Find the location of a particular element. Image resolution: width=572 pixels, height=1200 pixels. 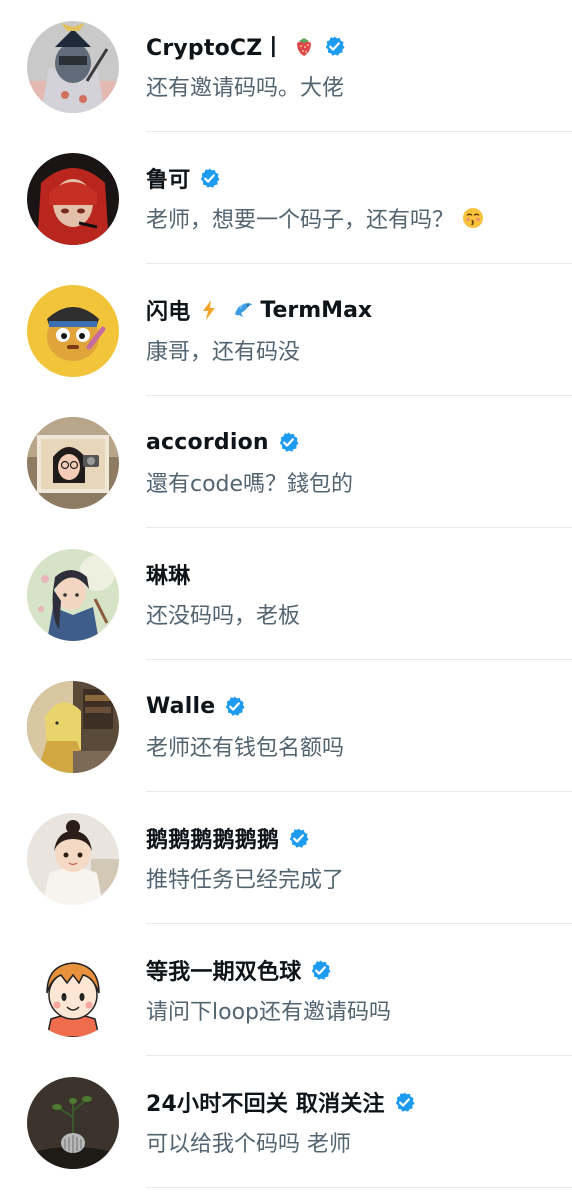

divider is located at coordinates (359, 1187).